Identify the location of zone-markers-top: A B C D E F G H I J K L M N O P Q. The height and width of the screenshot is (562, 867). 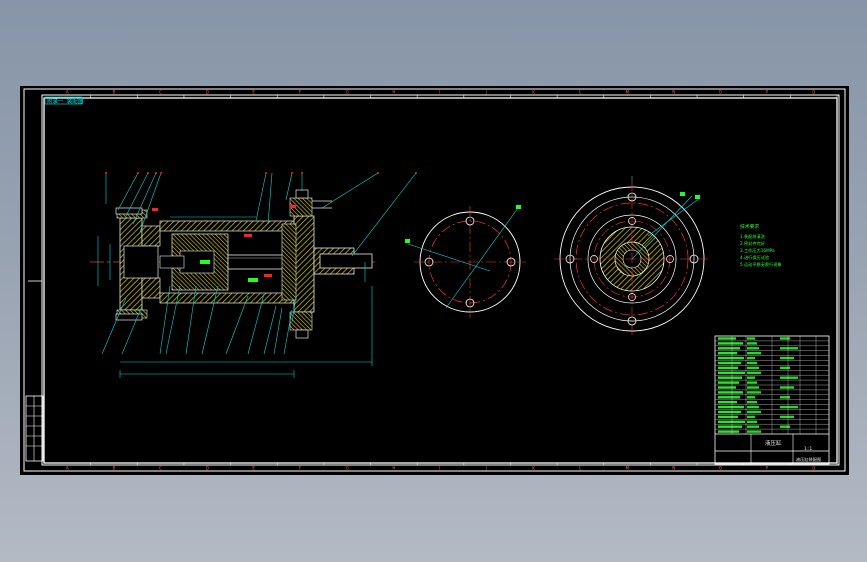
(452, 94).